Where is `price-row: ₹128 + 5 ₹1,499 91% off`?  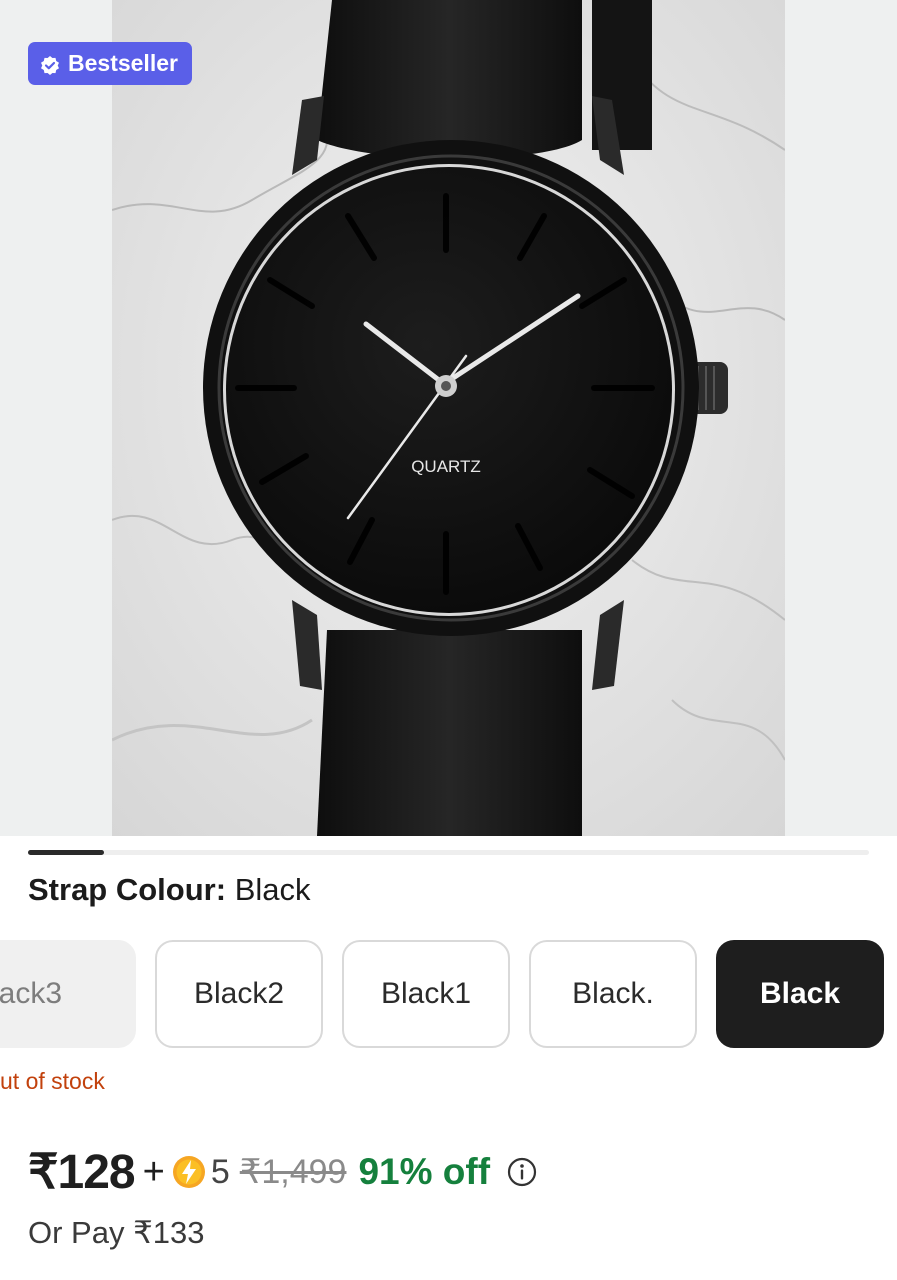
price-row: ₹128 + 5 ₹1,499 91% off is located at coordinates (283, 1172).